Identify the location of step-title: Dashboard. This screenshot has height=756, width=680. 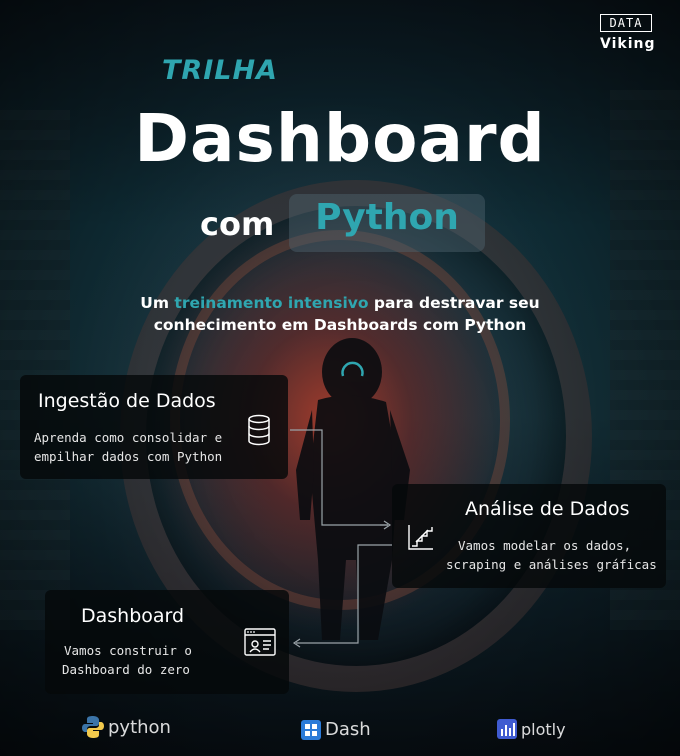
(133, 616).